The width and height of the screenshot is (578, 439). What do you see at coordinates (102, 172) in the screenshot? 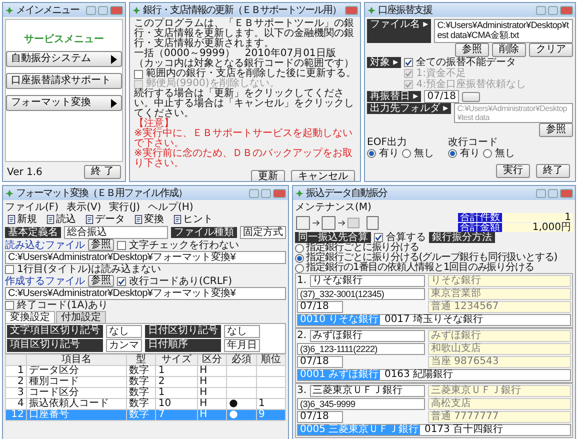
I see `exit-button: 終 了` at bounding box center [102, 172].